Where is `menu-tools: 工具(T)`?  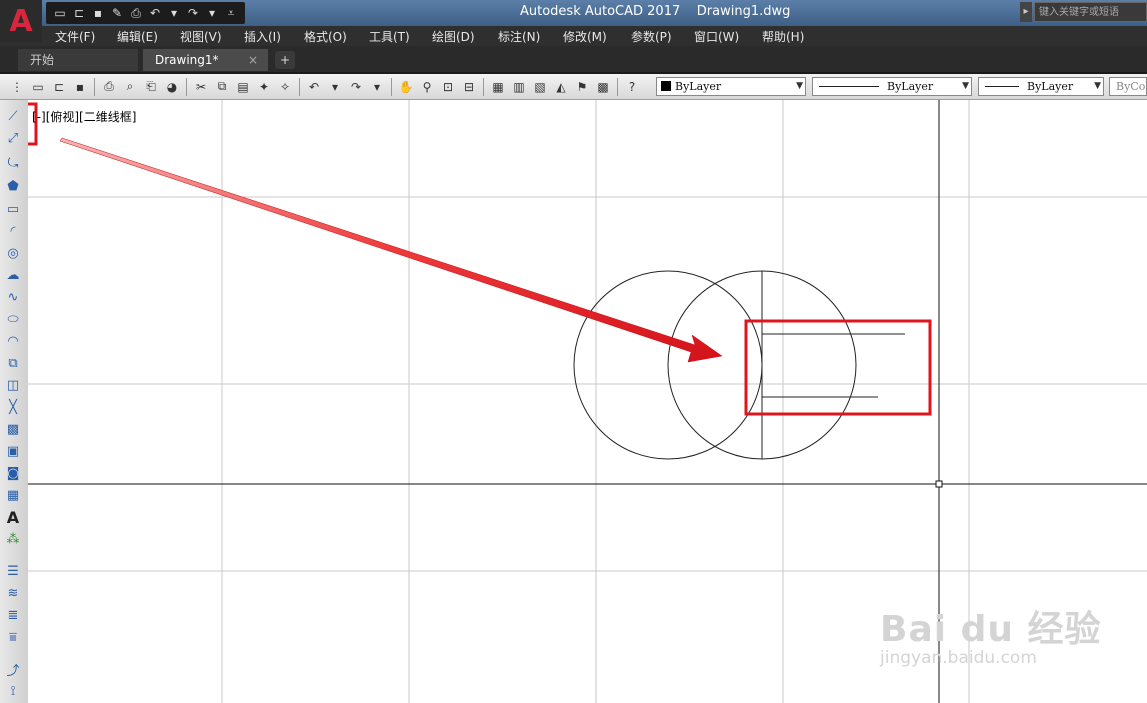 menu-tools: 工具(T) is located at coordinates (389, 36).